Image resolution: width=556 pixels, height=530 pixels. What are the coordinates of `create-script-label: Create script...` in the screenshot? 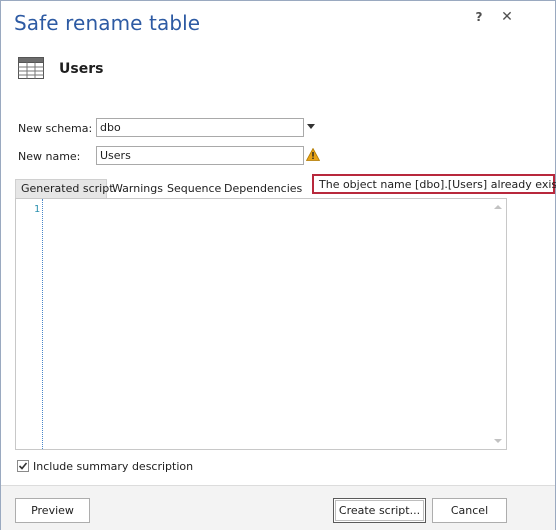 It's located at (379, 510).